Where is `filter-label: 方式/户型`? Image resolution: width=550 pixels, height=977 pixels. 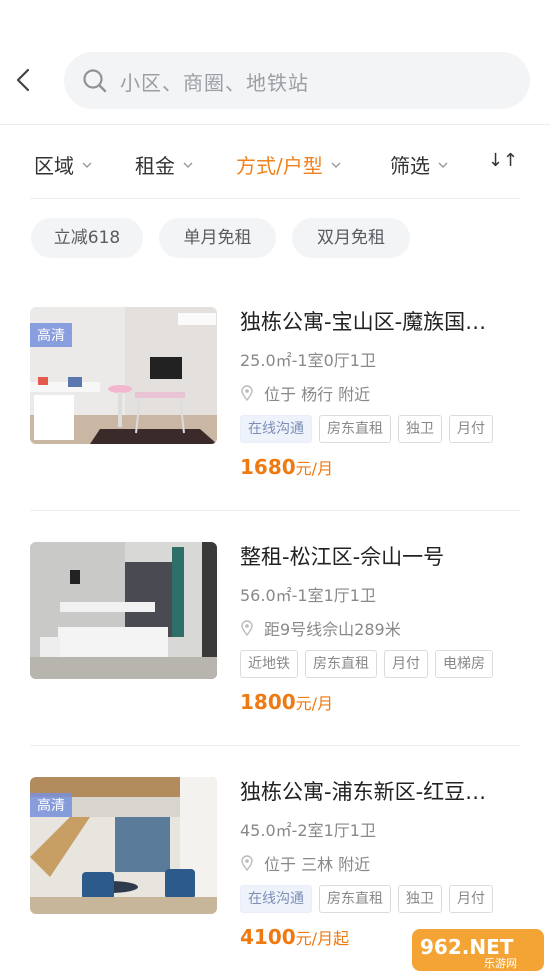 filter-label: 方式/户型 is located at coordinates (279, 166).